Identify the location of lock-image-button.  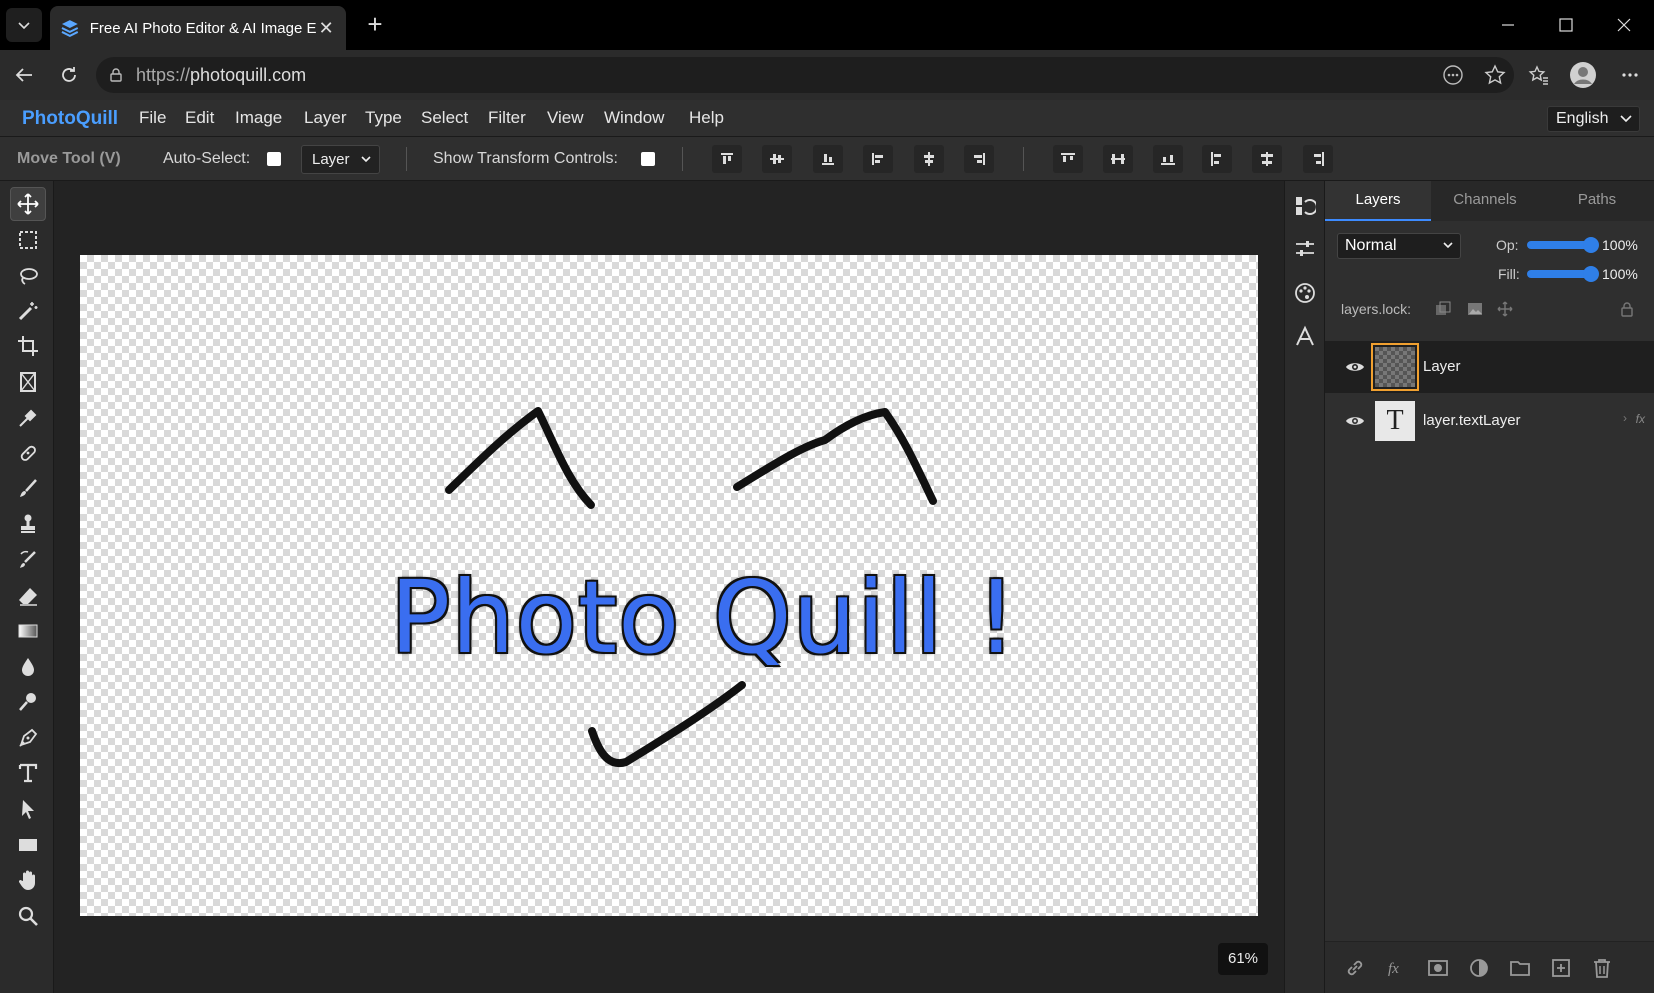
(1475, 309).